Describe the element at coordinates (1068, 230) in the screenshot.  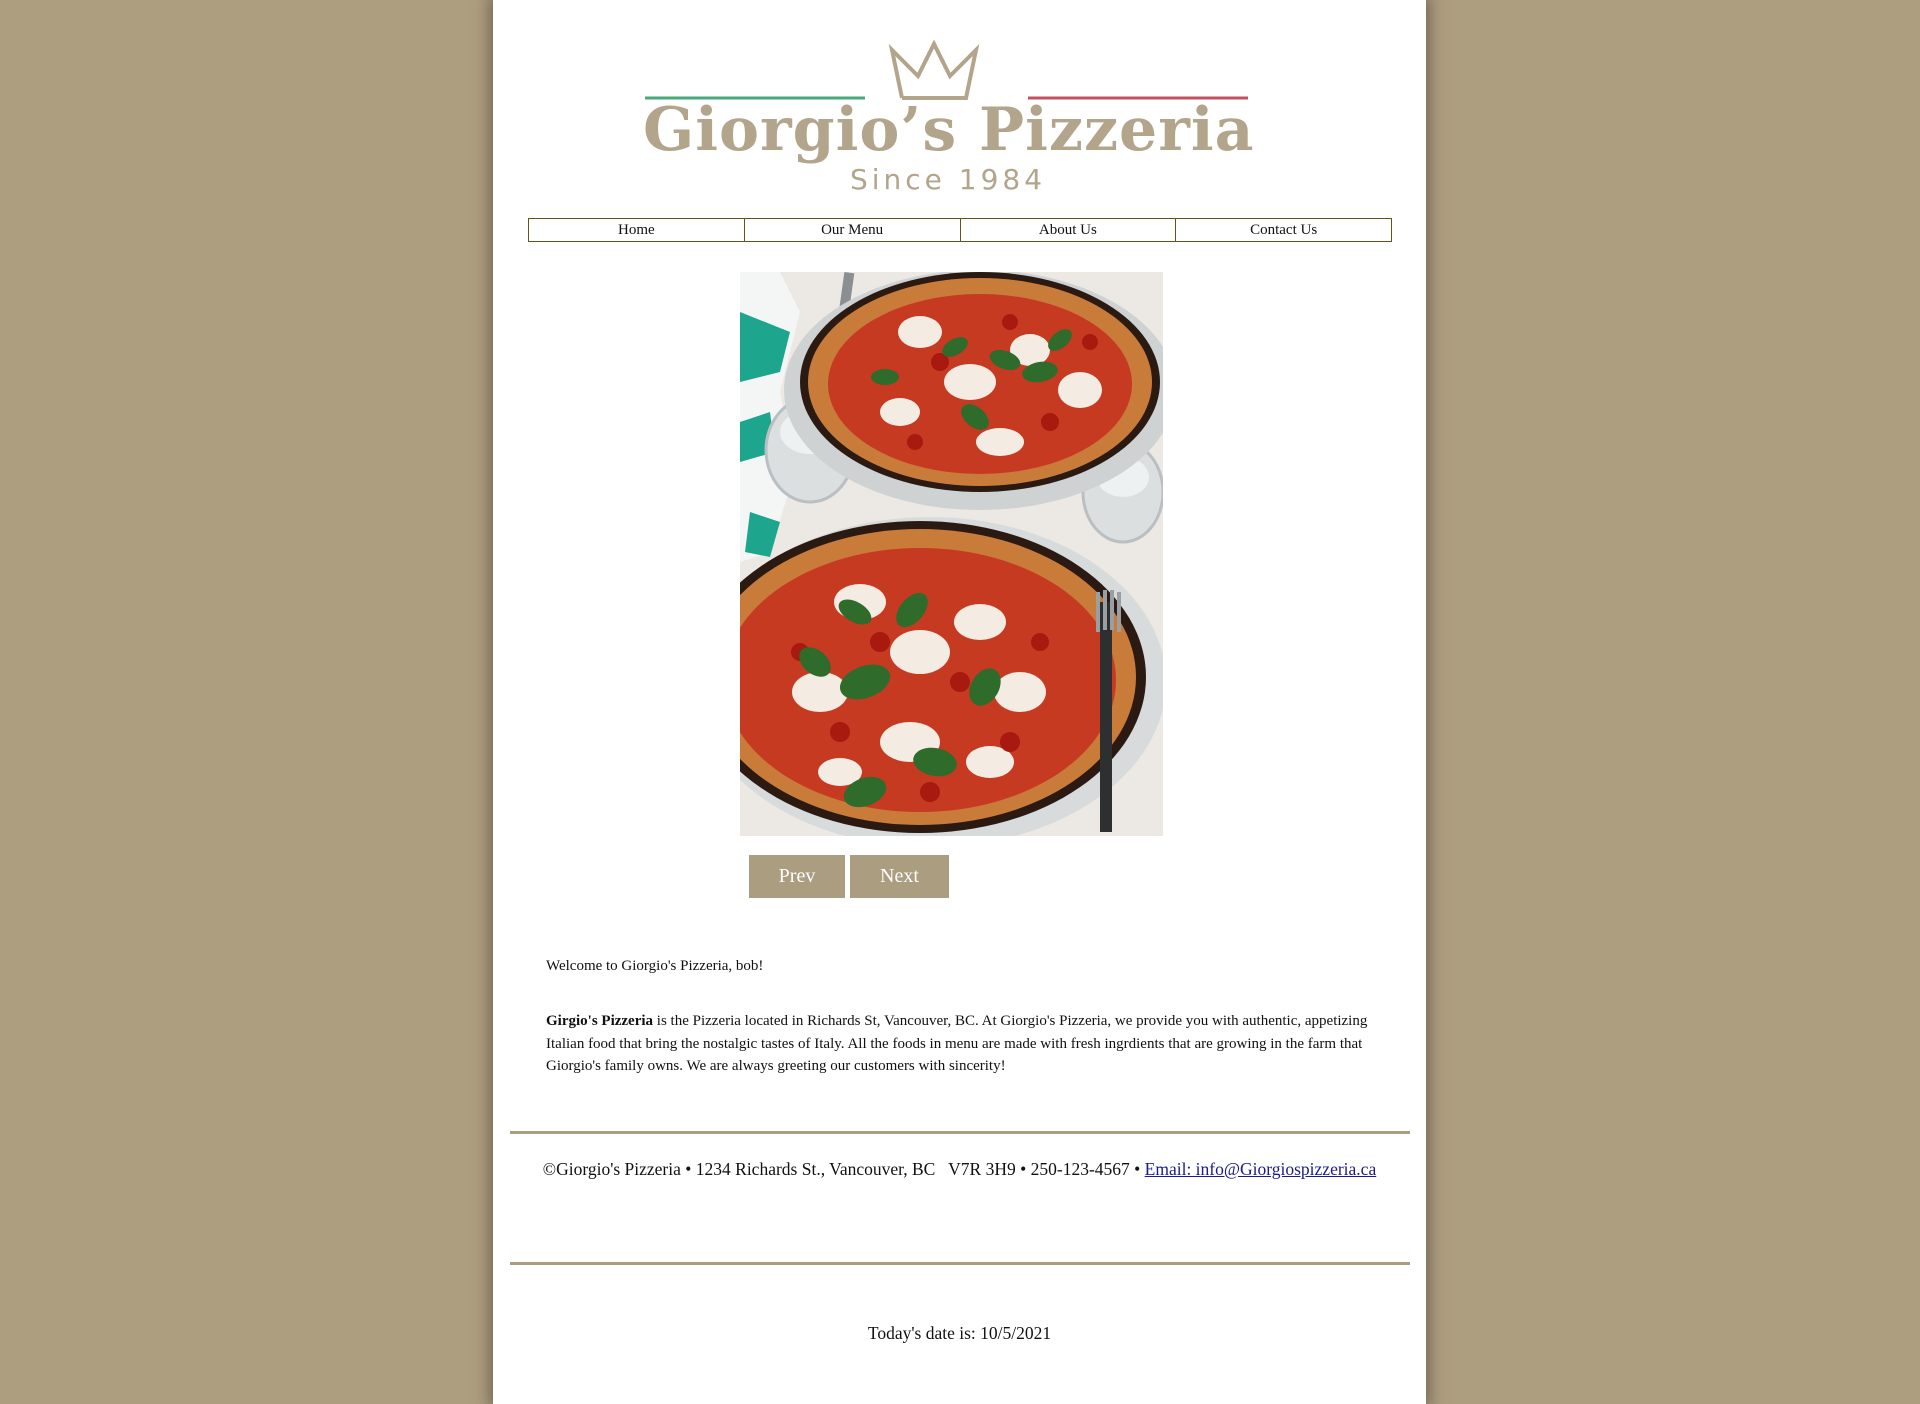
I see `nav-item-about-us: About Us` at that location.